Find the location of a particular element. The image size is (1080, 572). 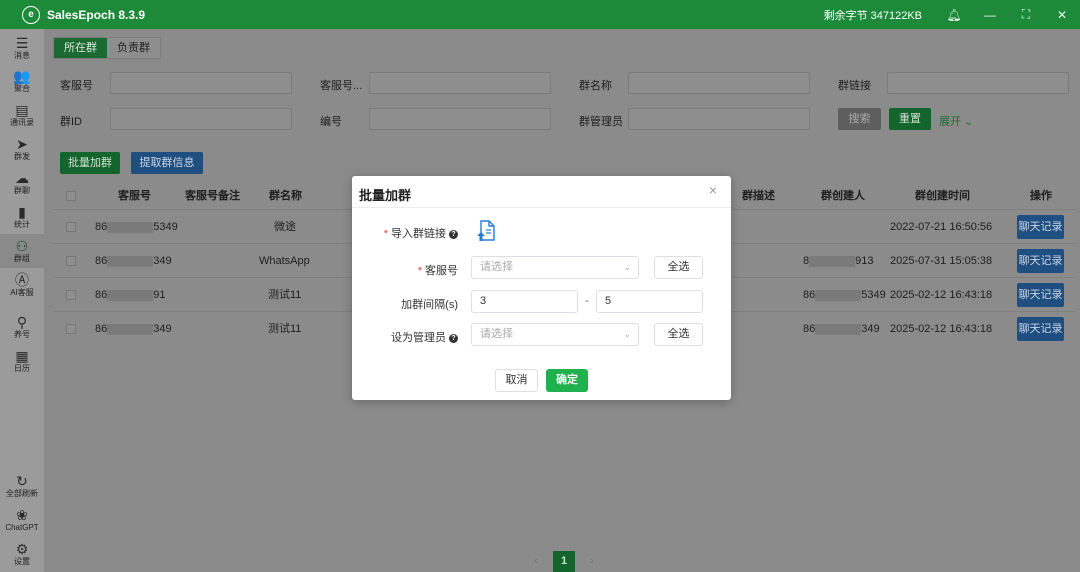

sidebar-item-refresh-all: ↻ 全部刷新 is located at coordinates (22, 486).